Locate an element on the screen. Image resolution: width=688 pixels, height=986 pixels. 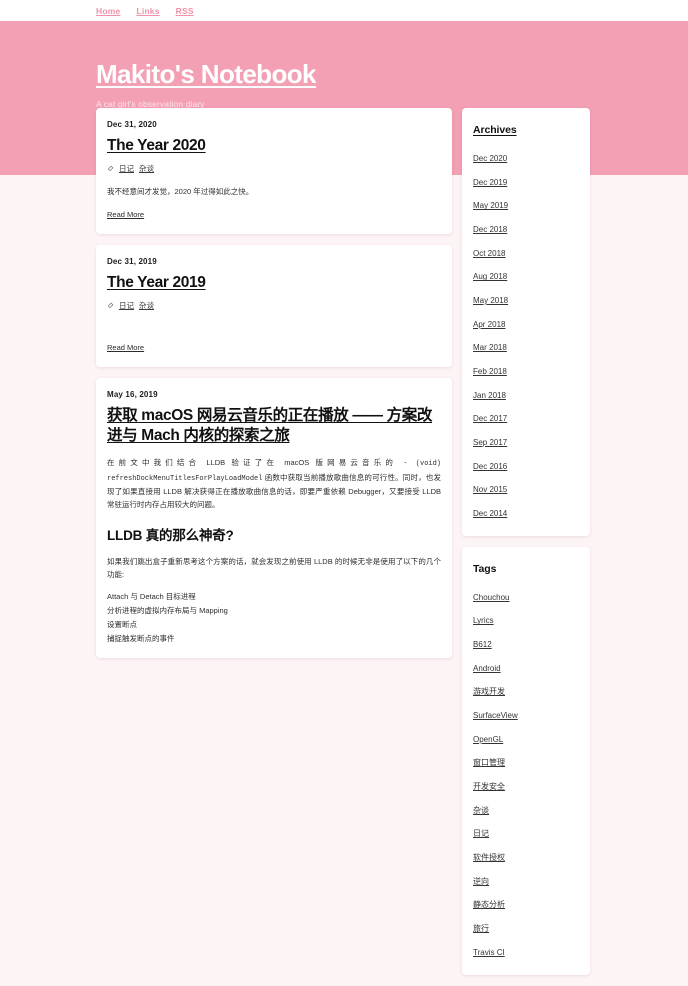
tag-link: SurfaceView is located at coordinates (495, 715).